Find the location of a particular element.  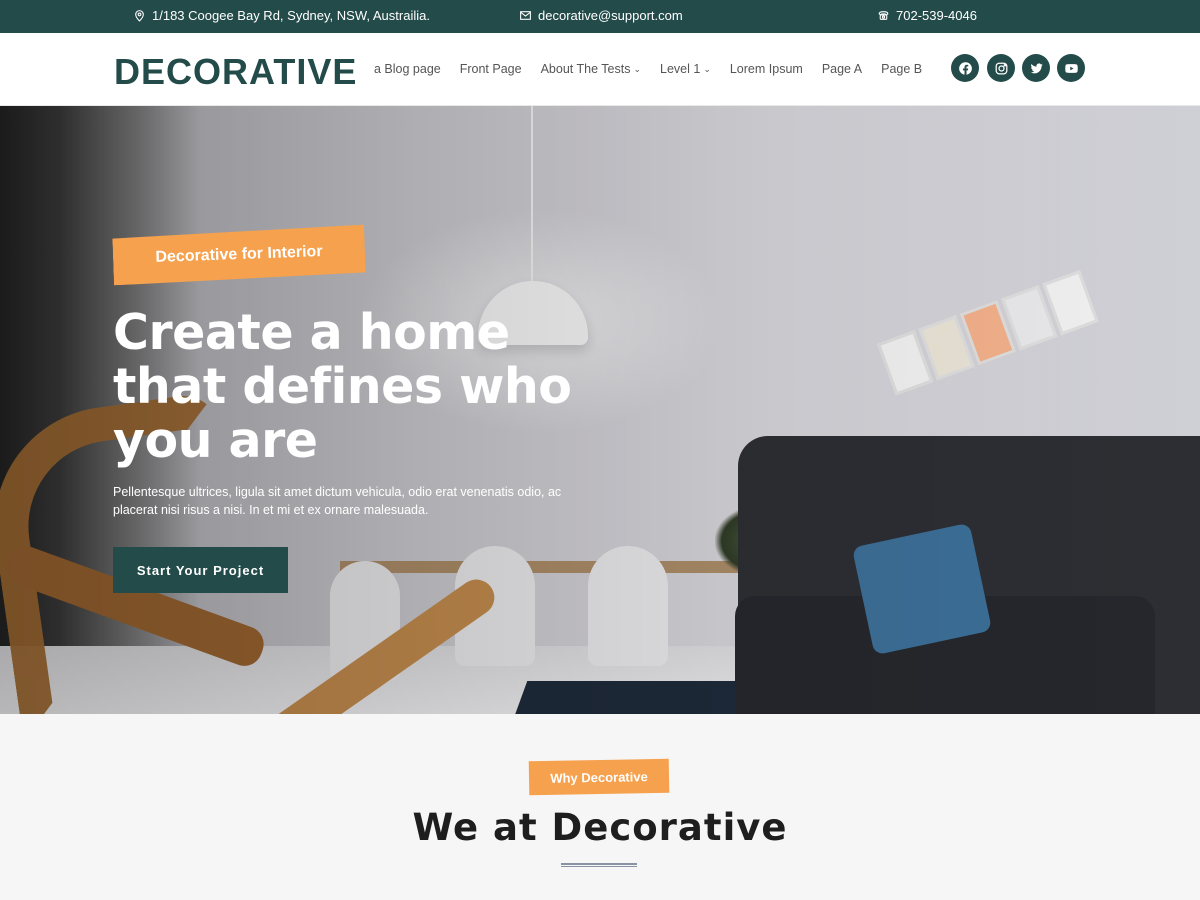

title-divider is located at coordinates (599, 865).